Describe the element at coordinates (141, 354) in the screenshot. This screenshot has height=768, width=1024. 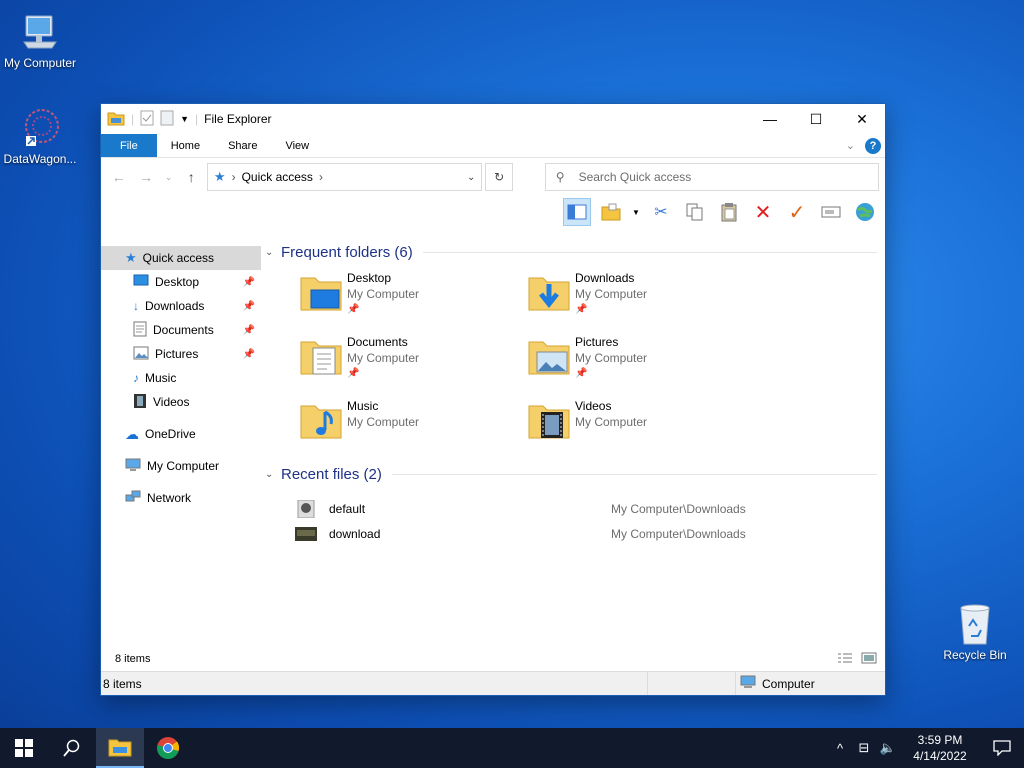
I see `picture-icon` at that location.